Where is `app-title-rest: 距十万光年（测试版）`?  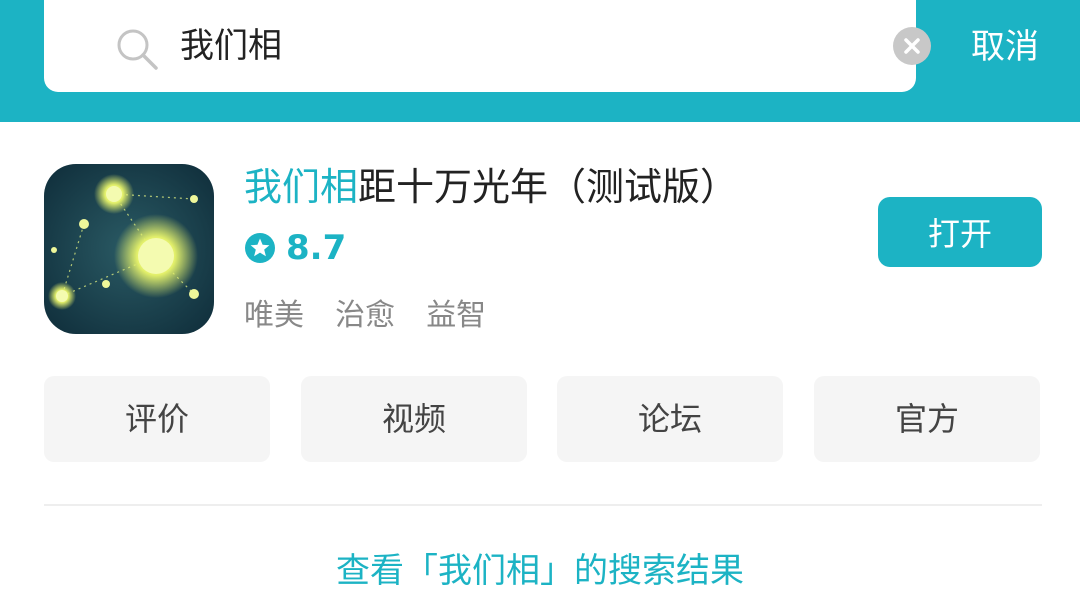
app-title-rest: 距十万光年（测试版） is located at coordinates (548, 187).